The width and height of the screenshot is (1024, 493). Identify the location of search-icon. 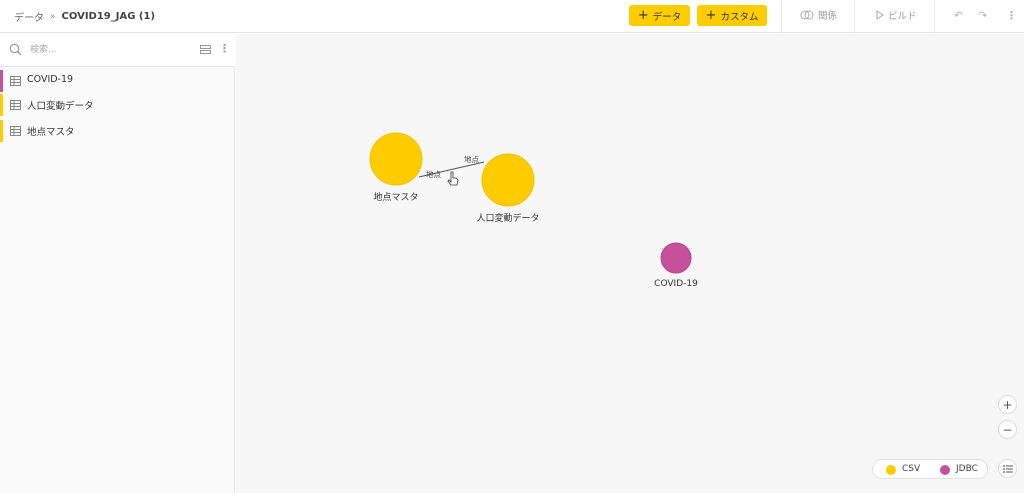
(15, 49).